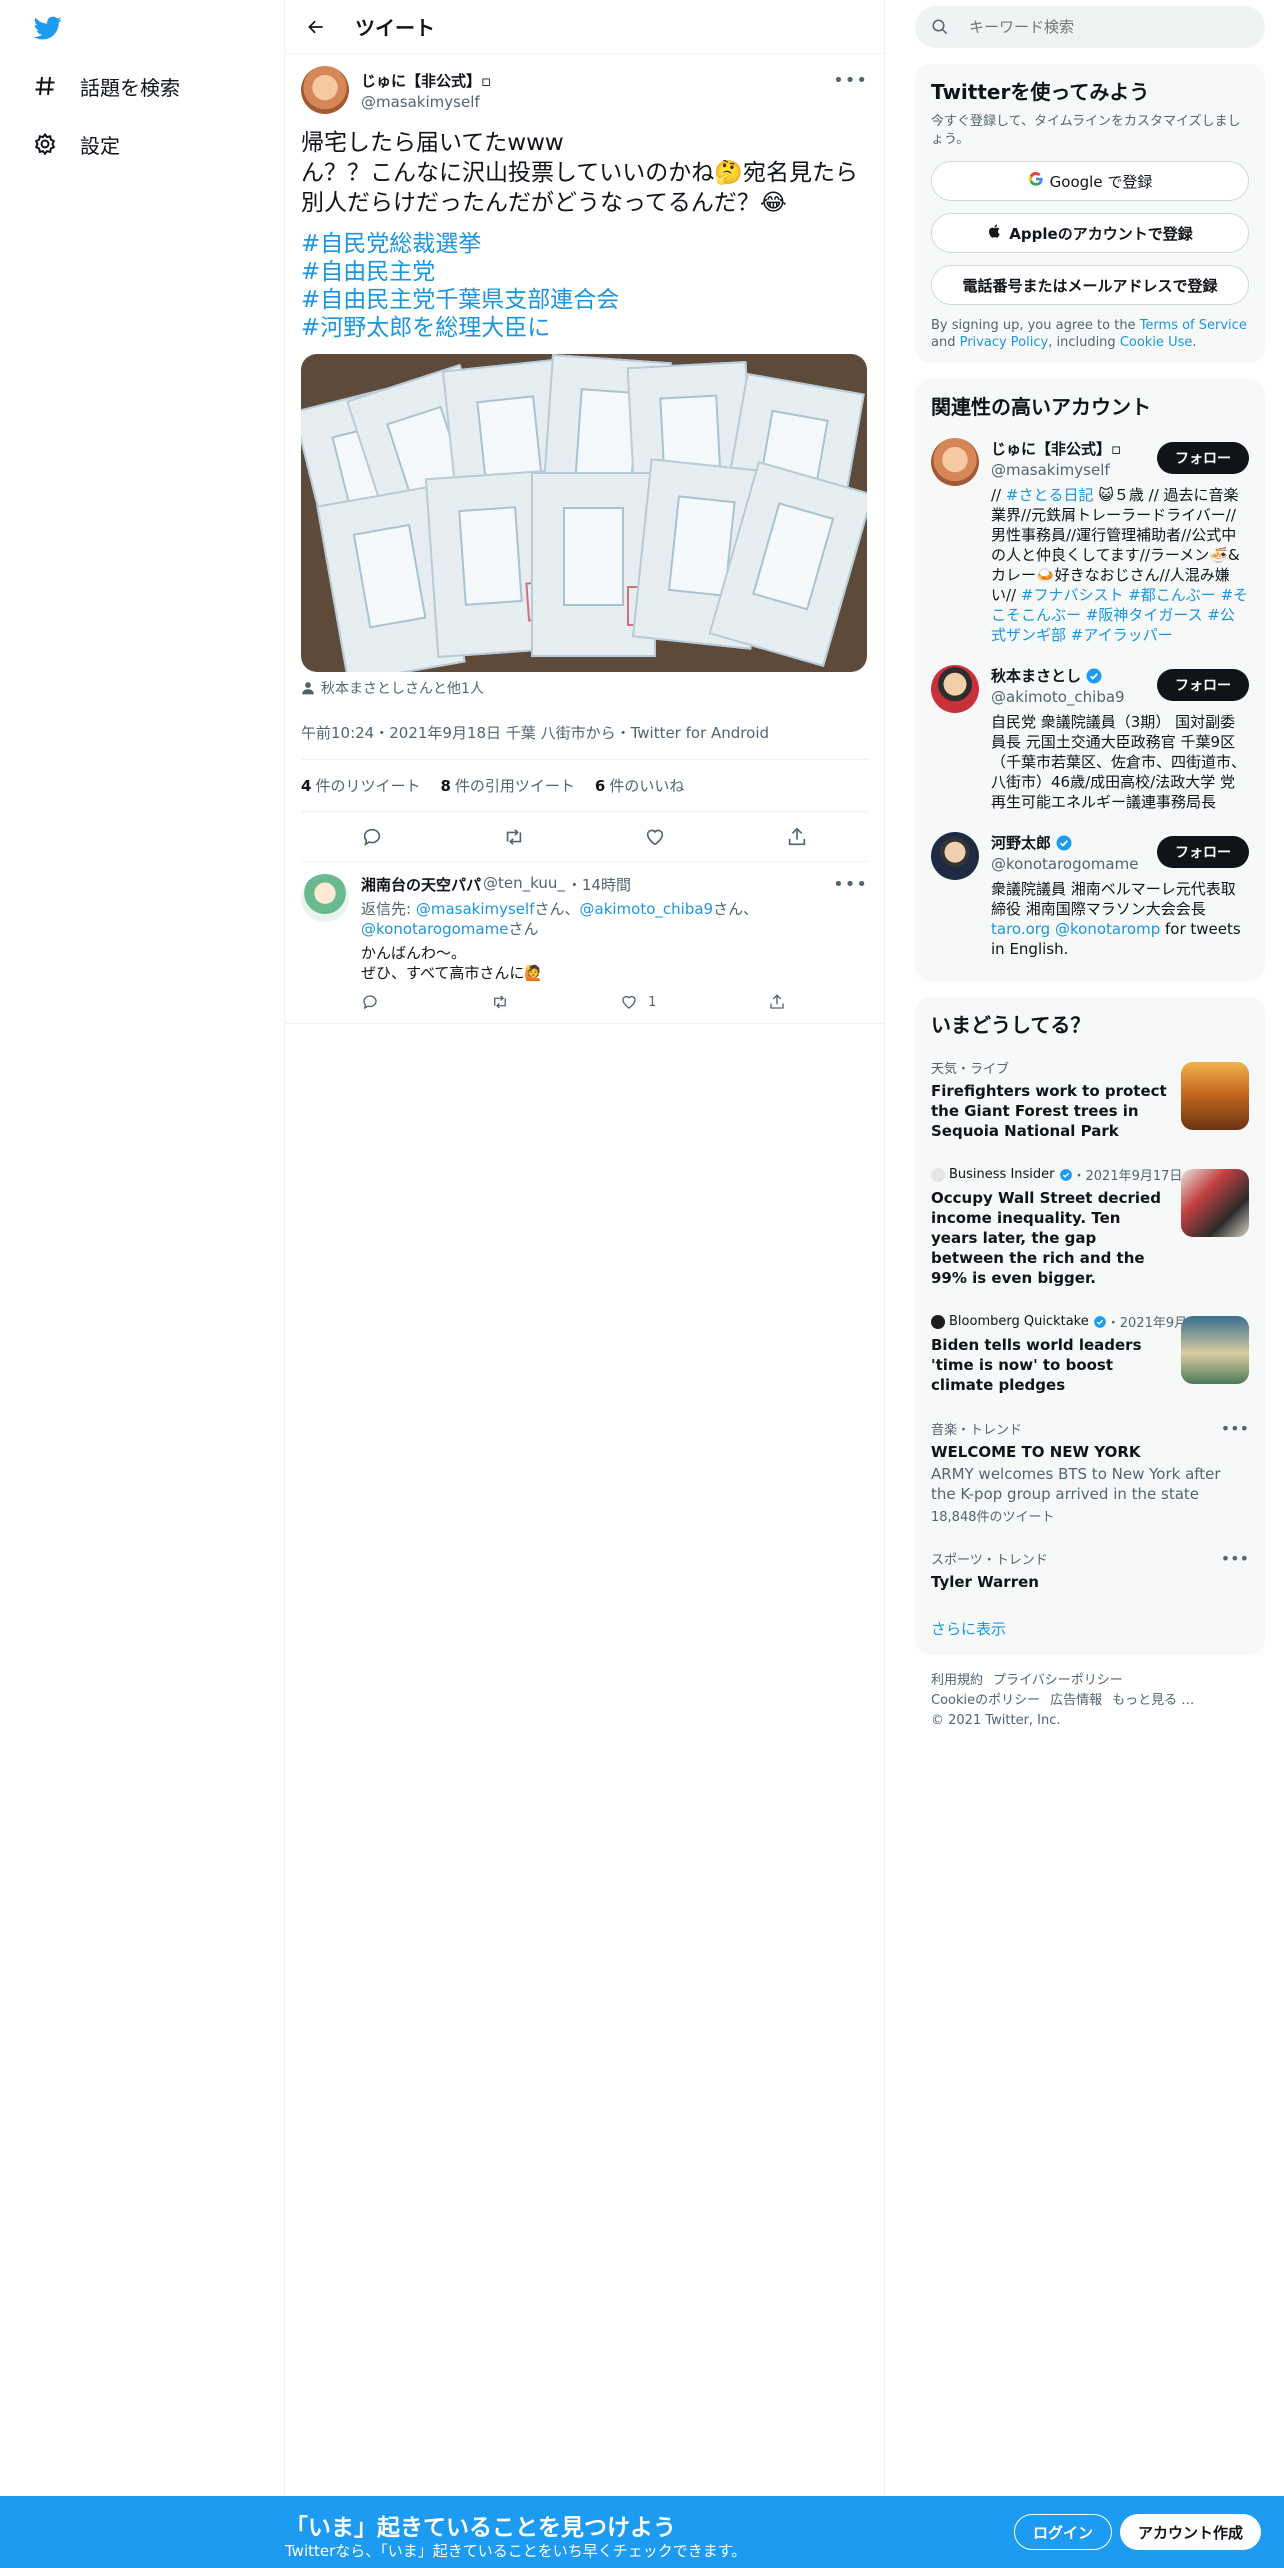 This screenshot has width=1284, height=2568. I want to click on reply-avatar, so click(325, 898).